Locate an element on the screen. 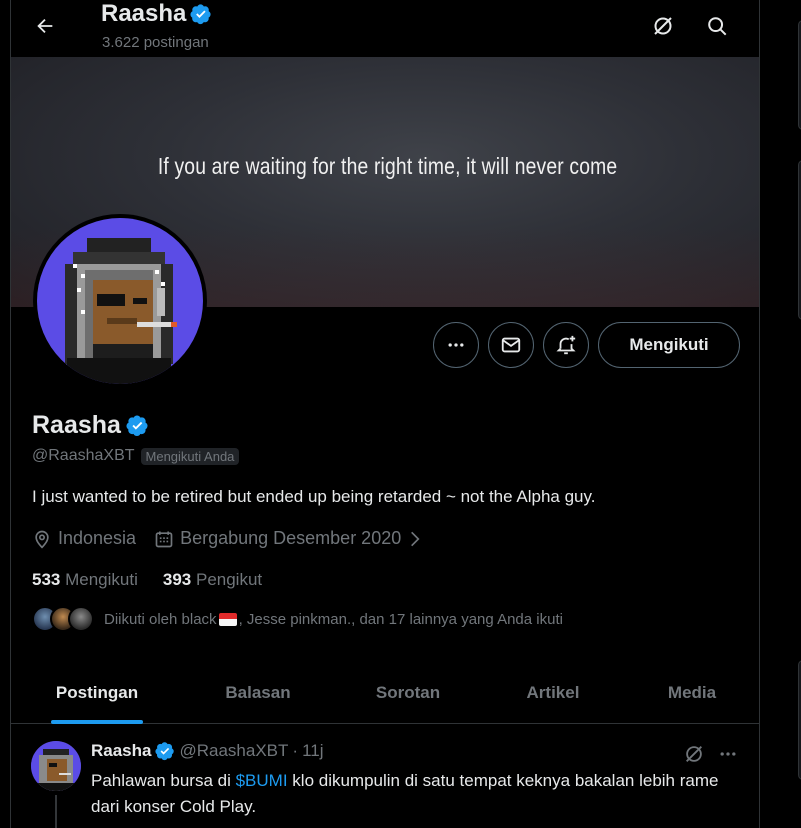  joined-item: Bergabung Desember 2020 is located at coordinates (288, 538).